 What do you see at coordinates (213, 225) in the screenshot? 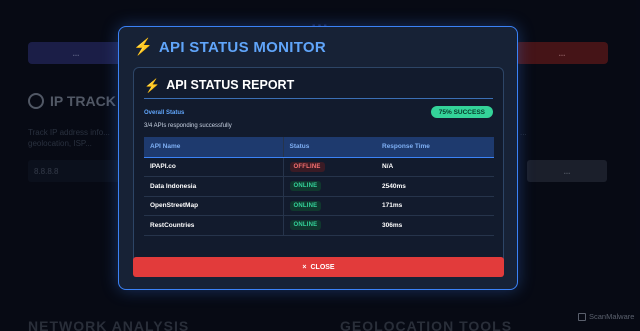
I see `api-name-cell: RestCountries` at bounding box center [213, 225].